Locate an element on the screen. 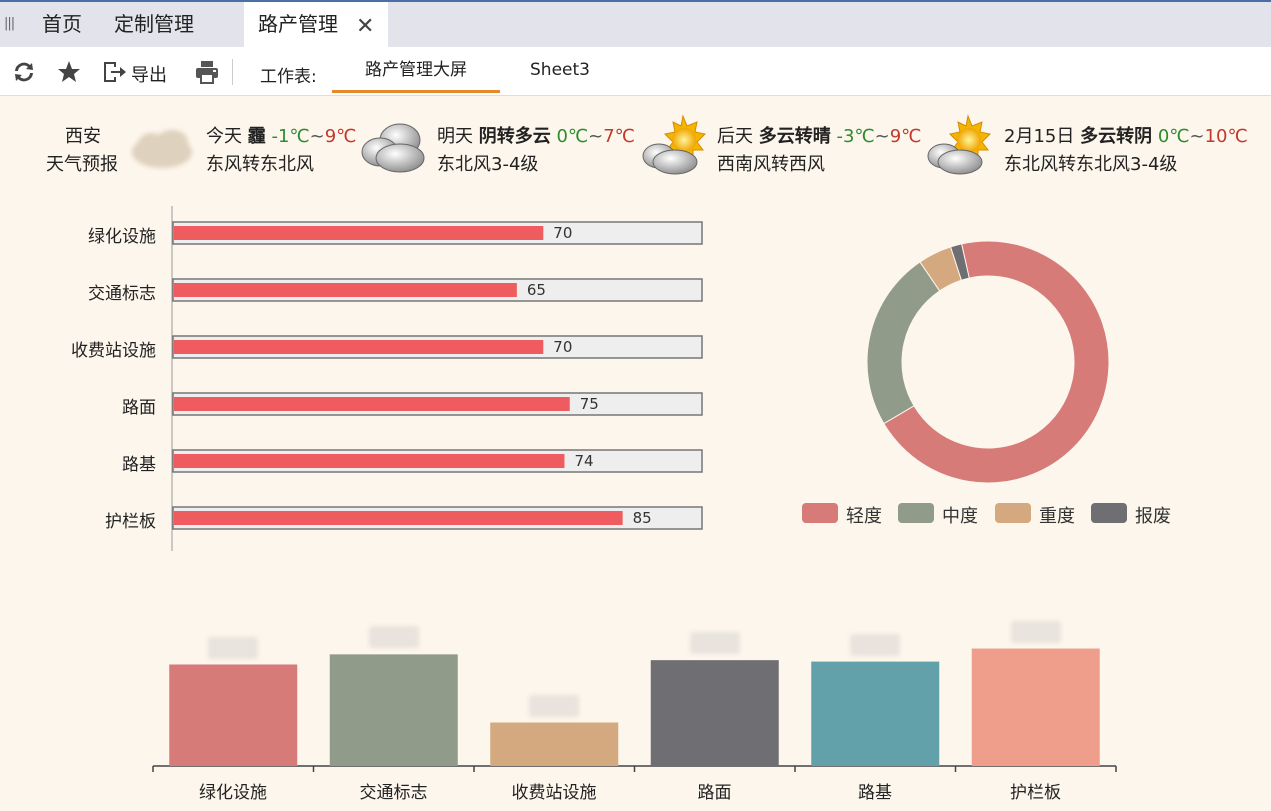 The height and width of the screenshot is (811, 1271). toolbar-separator is located at coordinates (232, 72).